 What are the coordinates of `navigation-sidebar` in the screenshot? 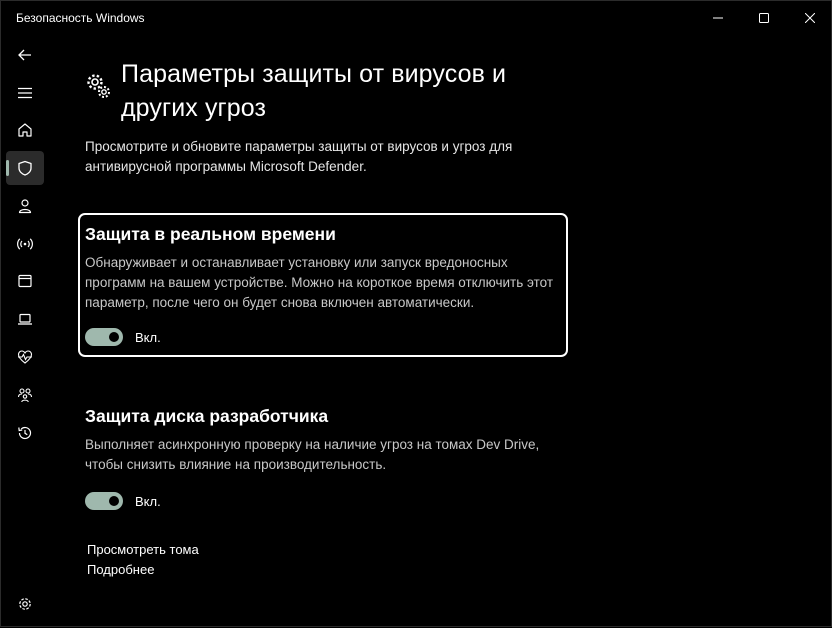 It's located at (25, 331).